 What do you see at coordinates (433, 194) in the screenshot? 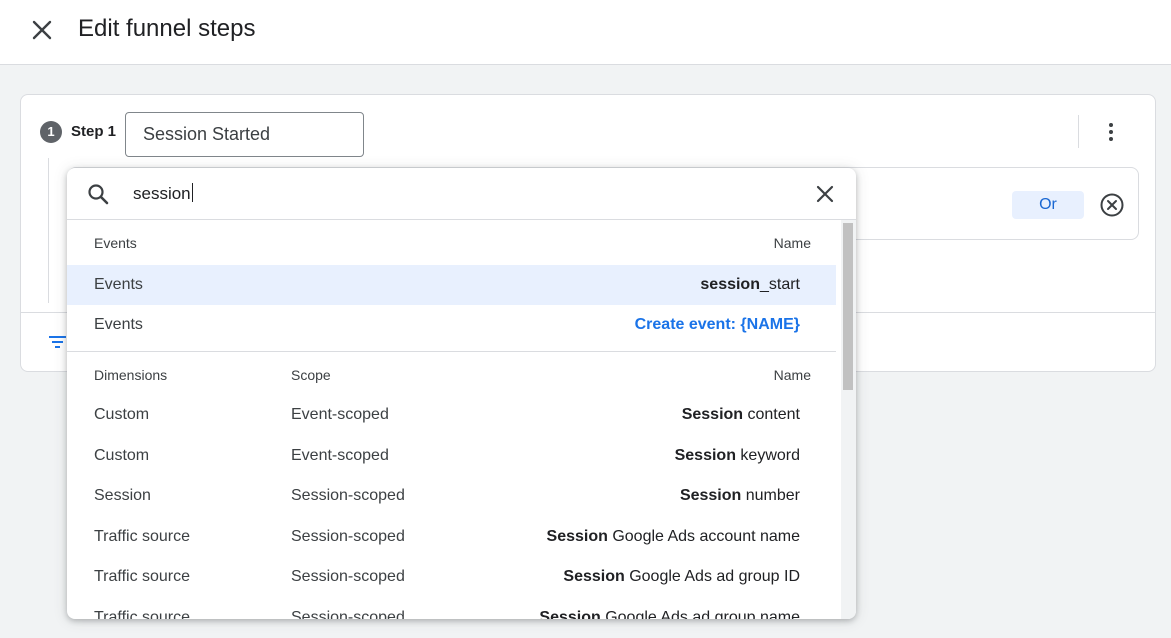
I see `search-input: session` at bounding box center [433, 194].